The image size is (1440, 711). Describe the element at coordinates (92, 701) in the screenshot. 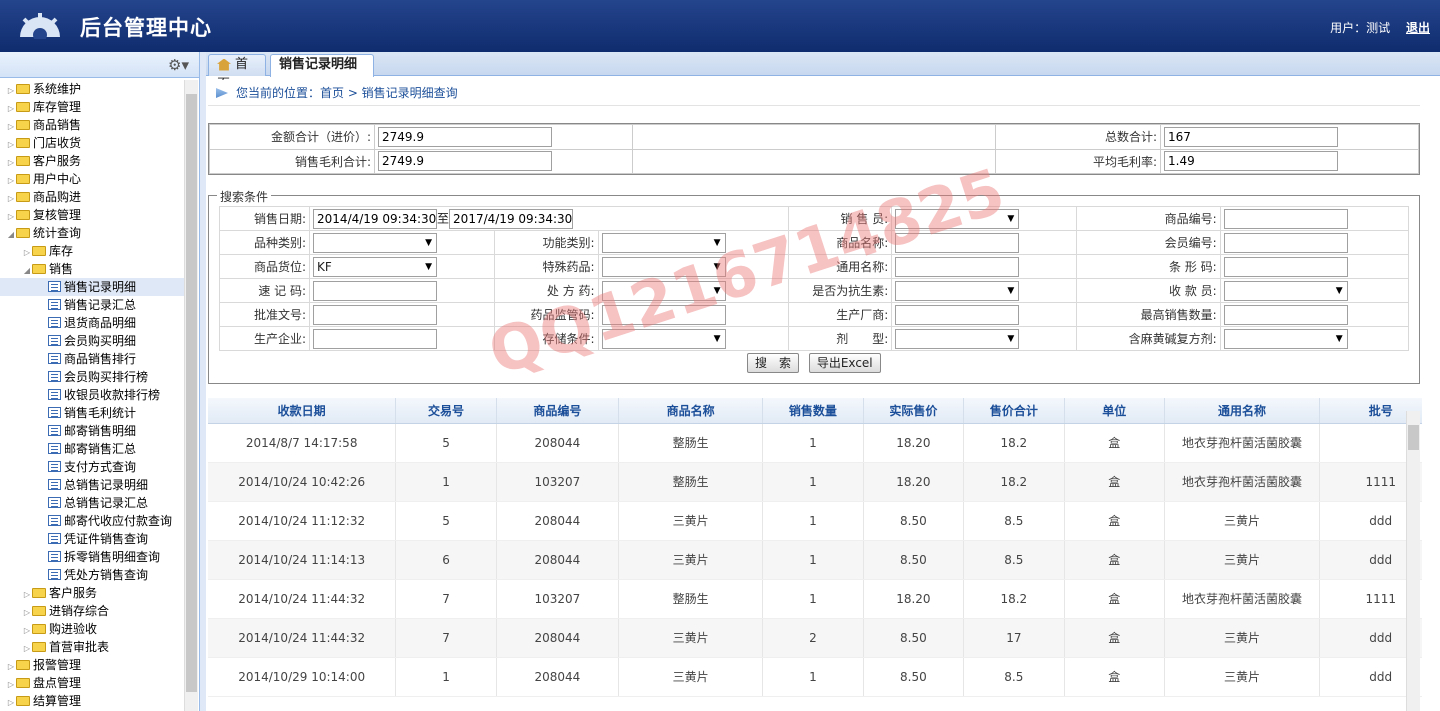

I see `sidebar-item: ▷ 结算管理` at that location.